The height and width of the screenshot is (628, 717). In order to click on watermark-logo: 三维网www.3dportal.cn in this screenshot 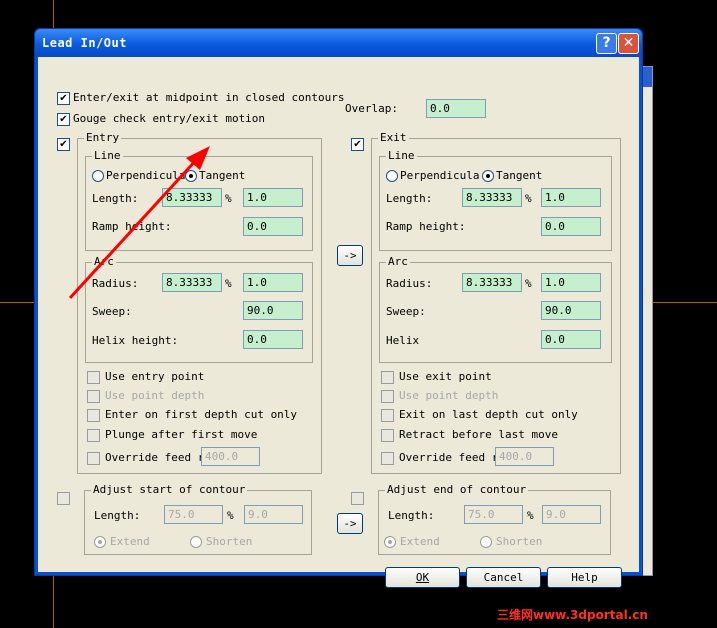, I will do `click(572, 615)`.